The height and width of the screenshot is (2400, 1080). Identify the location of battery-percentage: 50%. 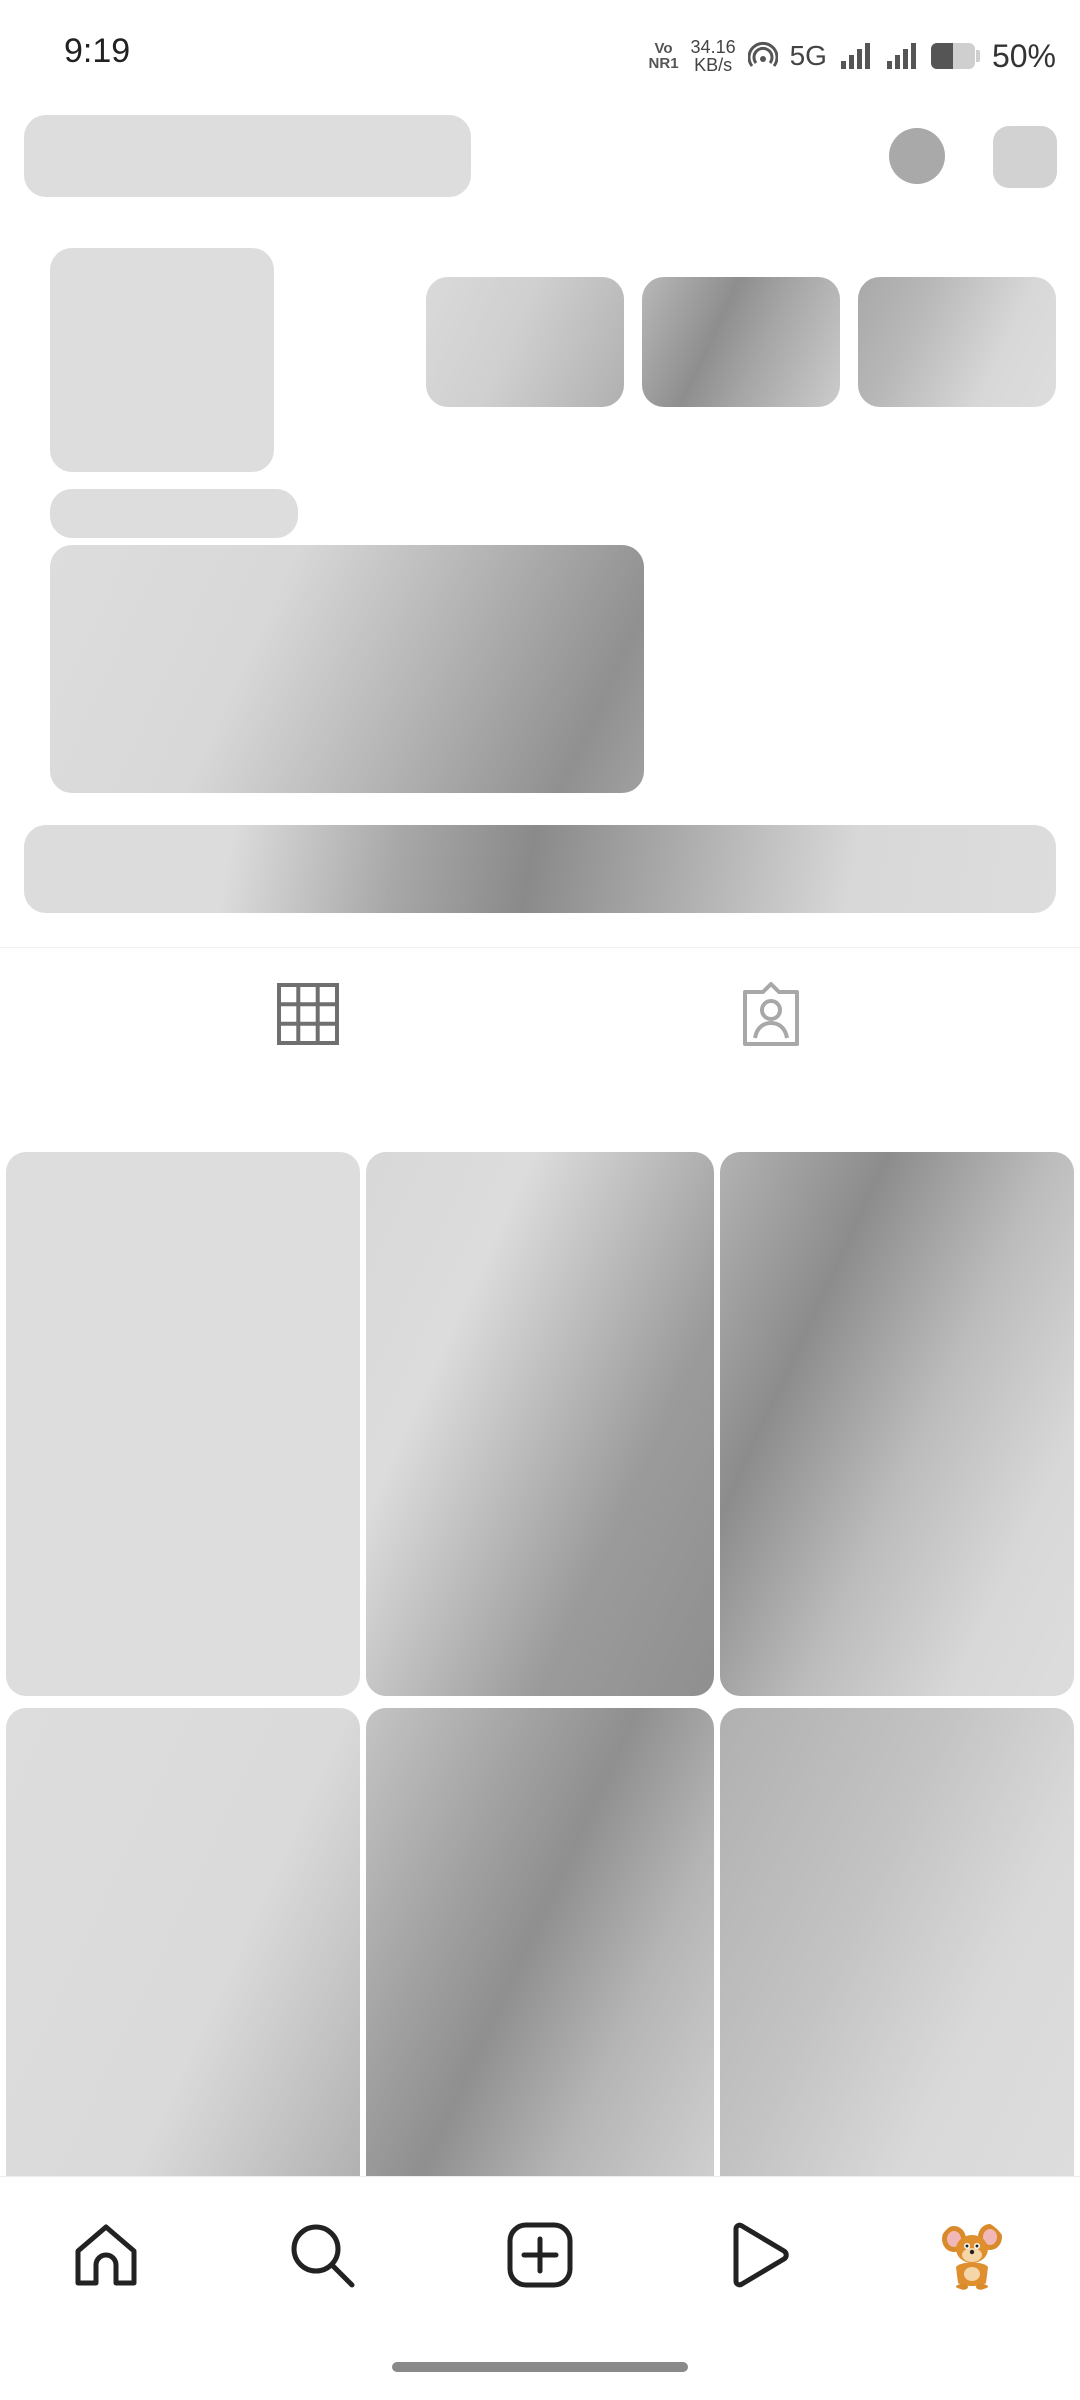
(1023, 55).